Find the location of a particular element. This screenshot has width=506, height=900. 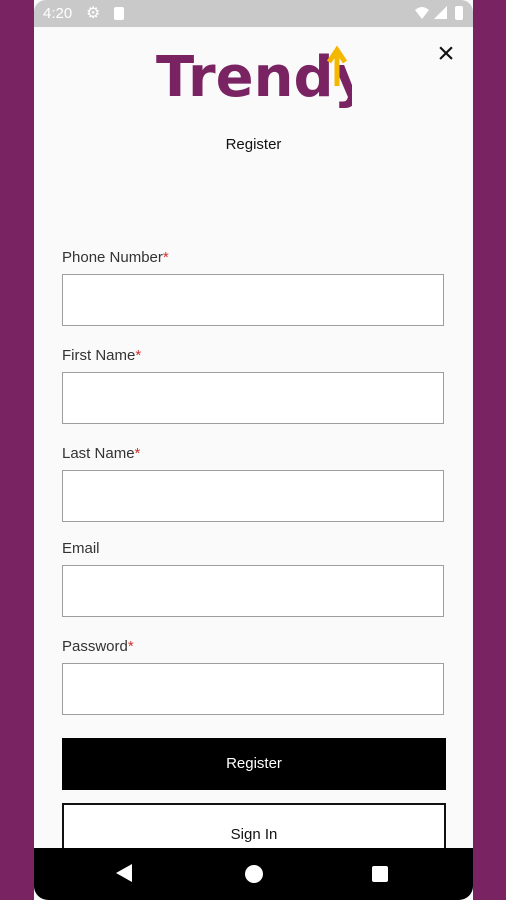

sd-card-icon is located at coordinates (119, 13).